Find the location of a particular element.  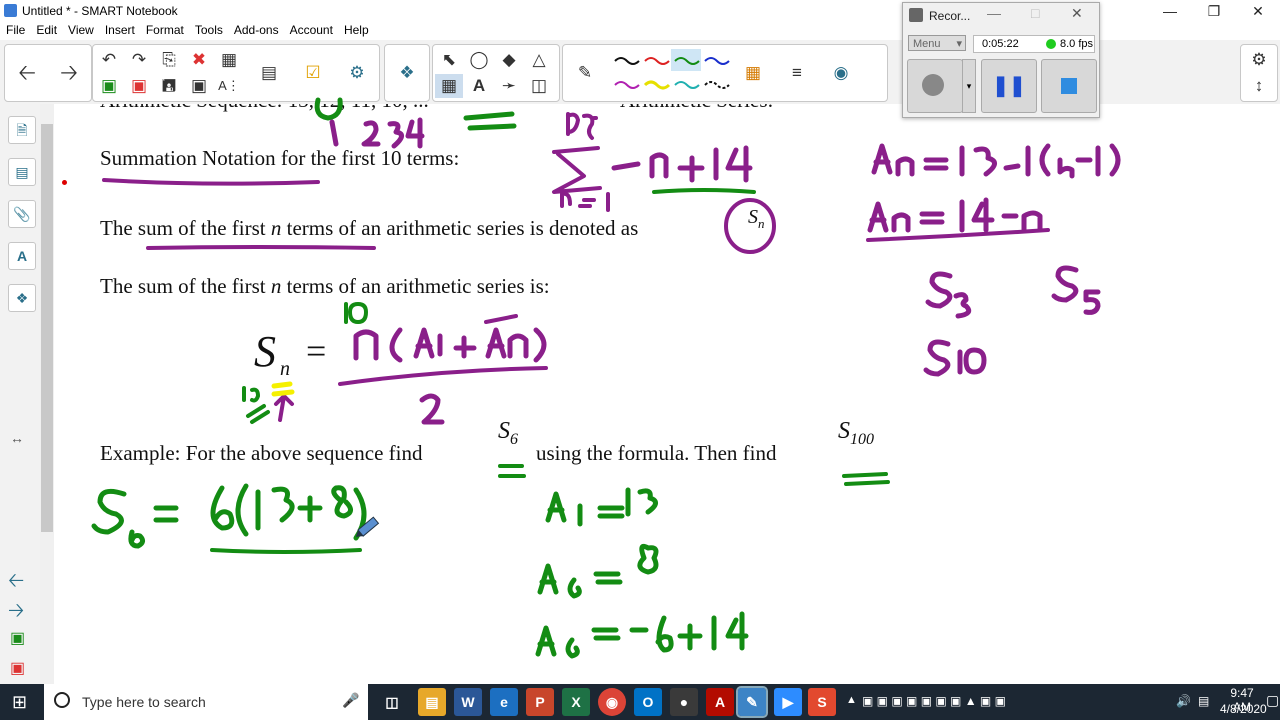

restore-button: ❐ is located at coordinates (1214, 11).